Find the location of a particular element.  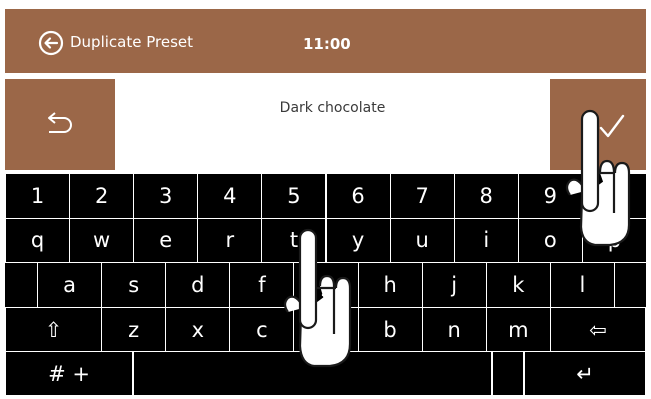

key-r: r is located at coordinates (230, 240).